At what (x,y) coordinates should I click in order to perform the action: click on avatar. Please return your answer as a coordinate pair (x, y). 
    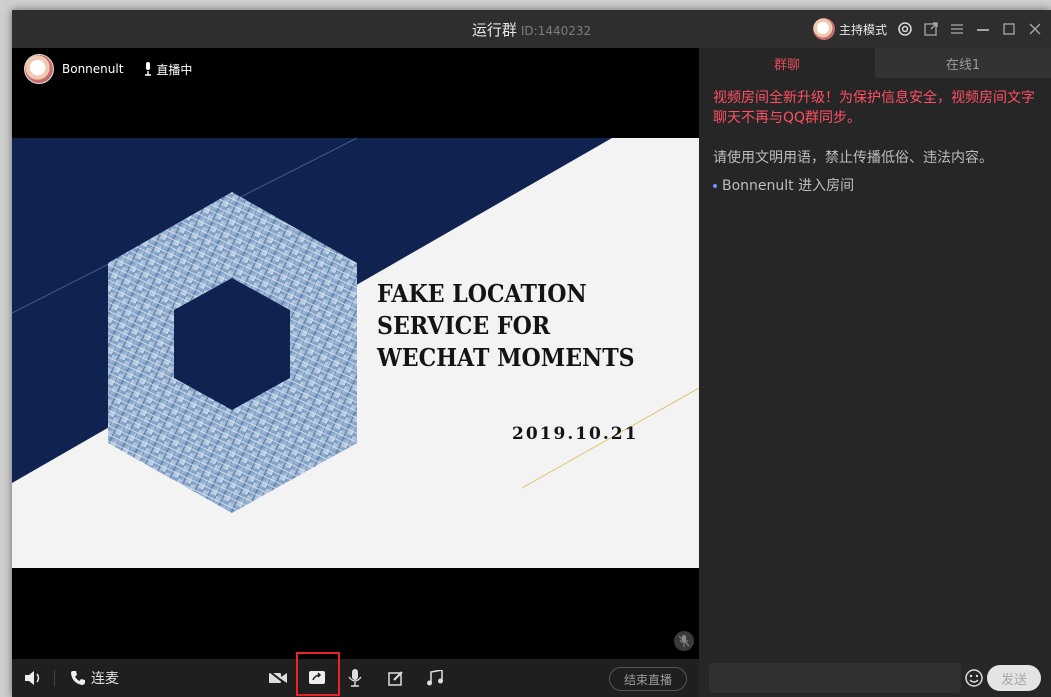
    Looking at the image, I should click on (39, 69).